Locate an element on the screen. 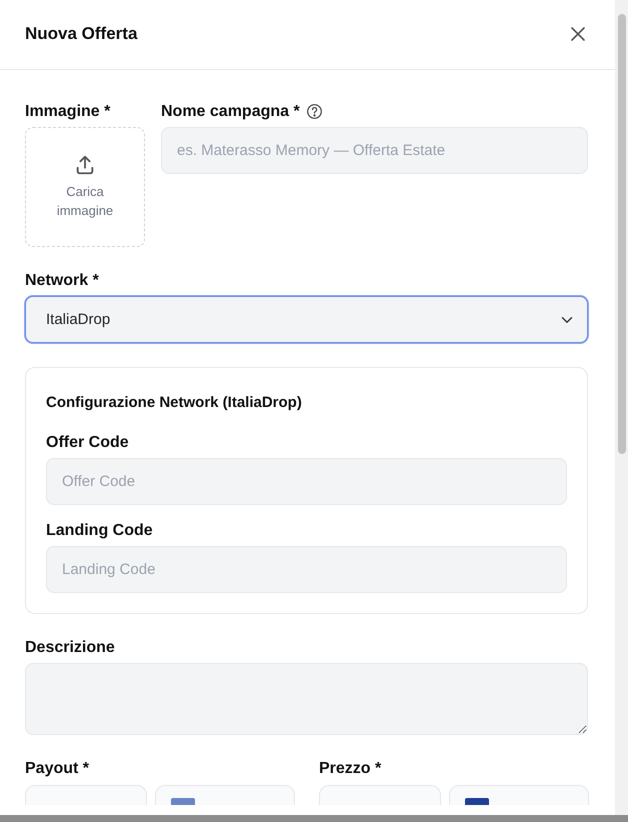 This screenshot has height=822, width=628. text-field: Landing Code is located at coordinates (306, 570).